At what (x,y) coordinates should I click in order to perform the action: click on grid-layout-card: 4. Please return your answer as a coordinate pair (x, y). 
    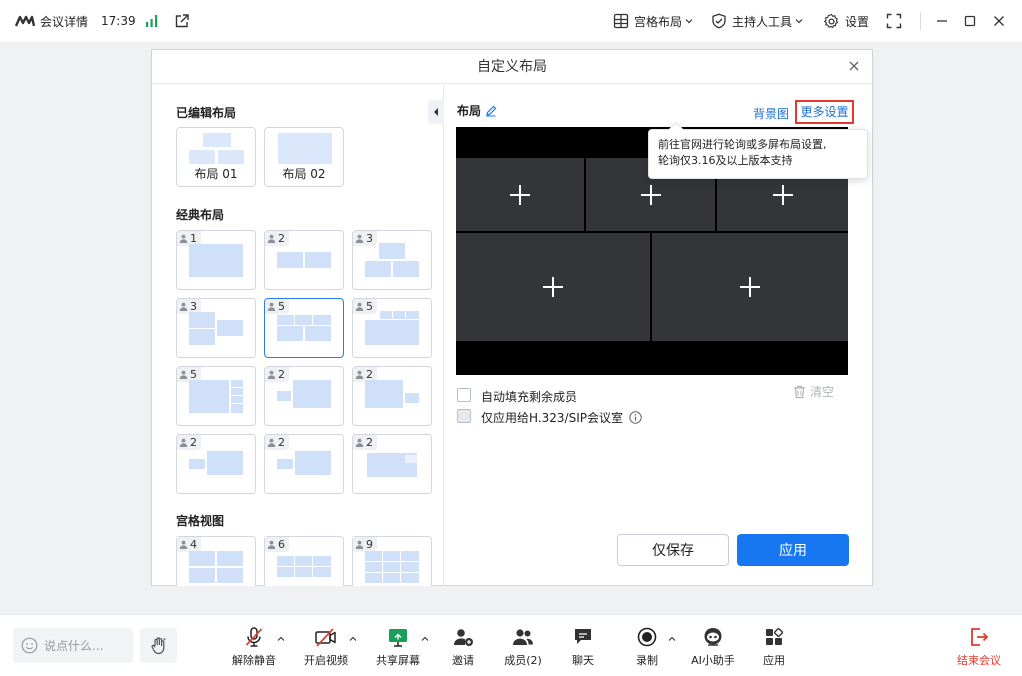
    Looking at the image, I should click on (216, 561).